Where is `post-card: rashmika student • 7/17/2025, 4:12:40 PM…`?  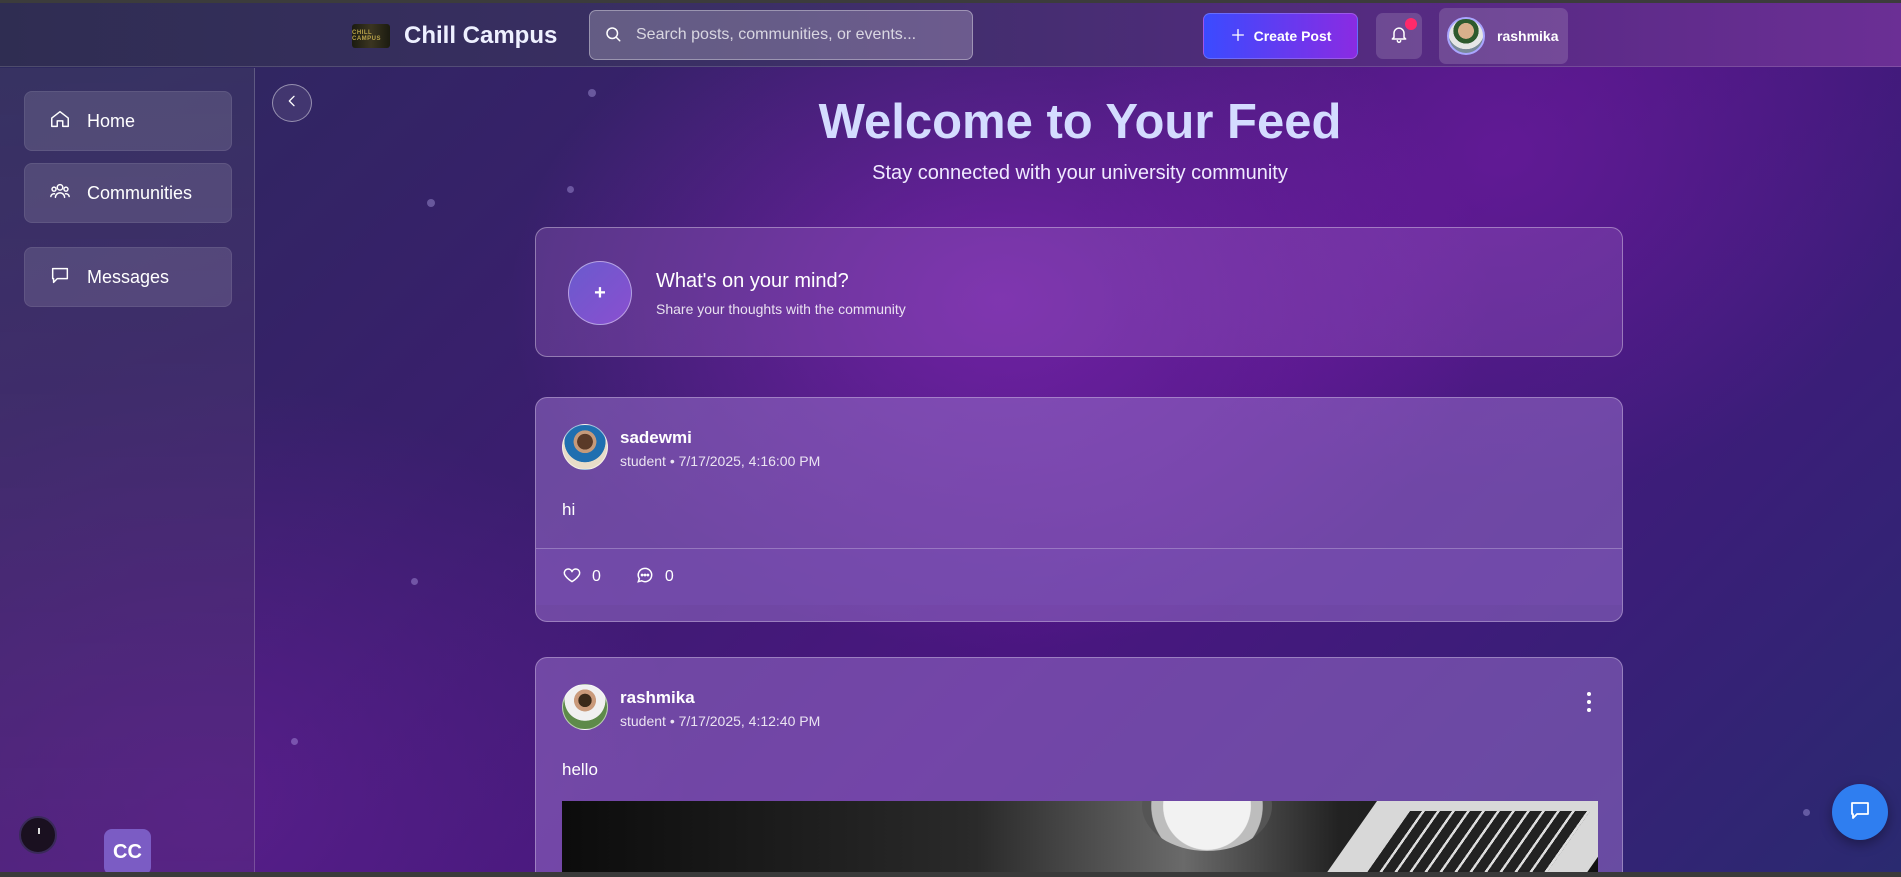
post-card: rashmika student • 7/17/2025, 4:12:40 PM… is located at coordinates (1079, 767).